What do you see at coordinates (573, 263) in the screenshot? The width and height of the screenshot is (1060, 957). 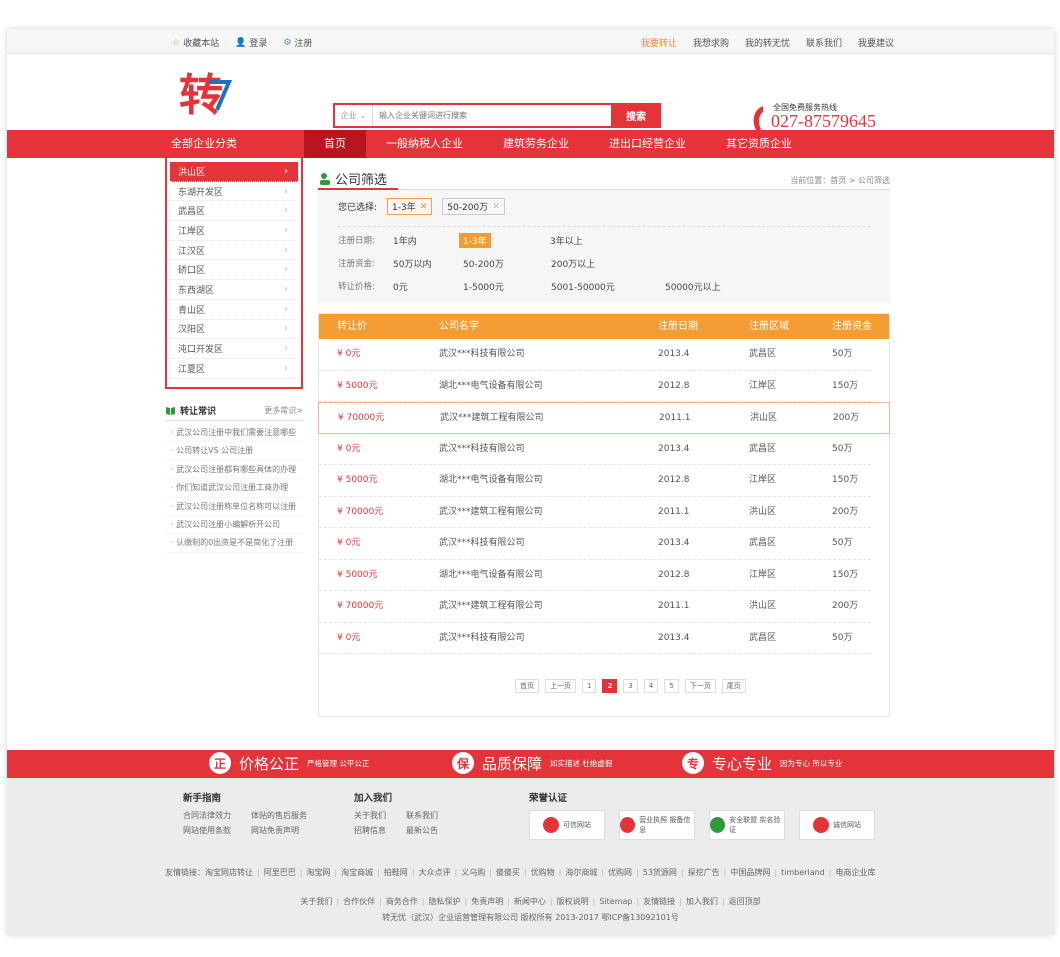 I see `filter-option: 200万以上` at bounding box center [573, 263].